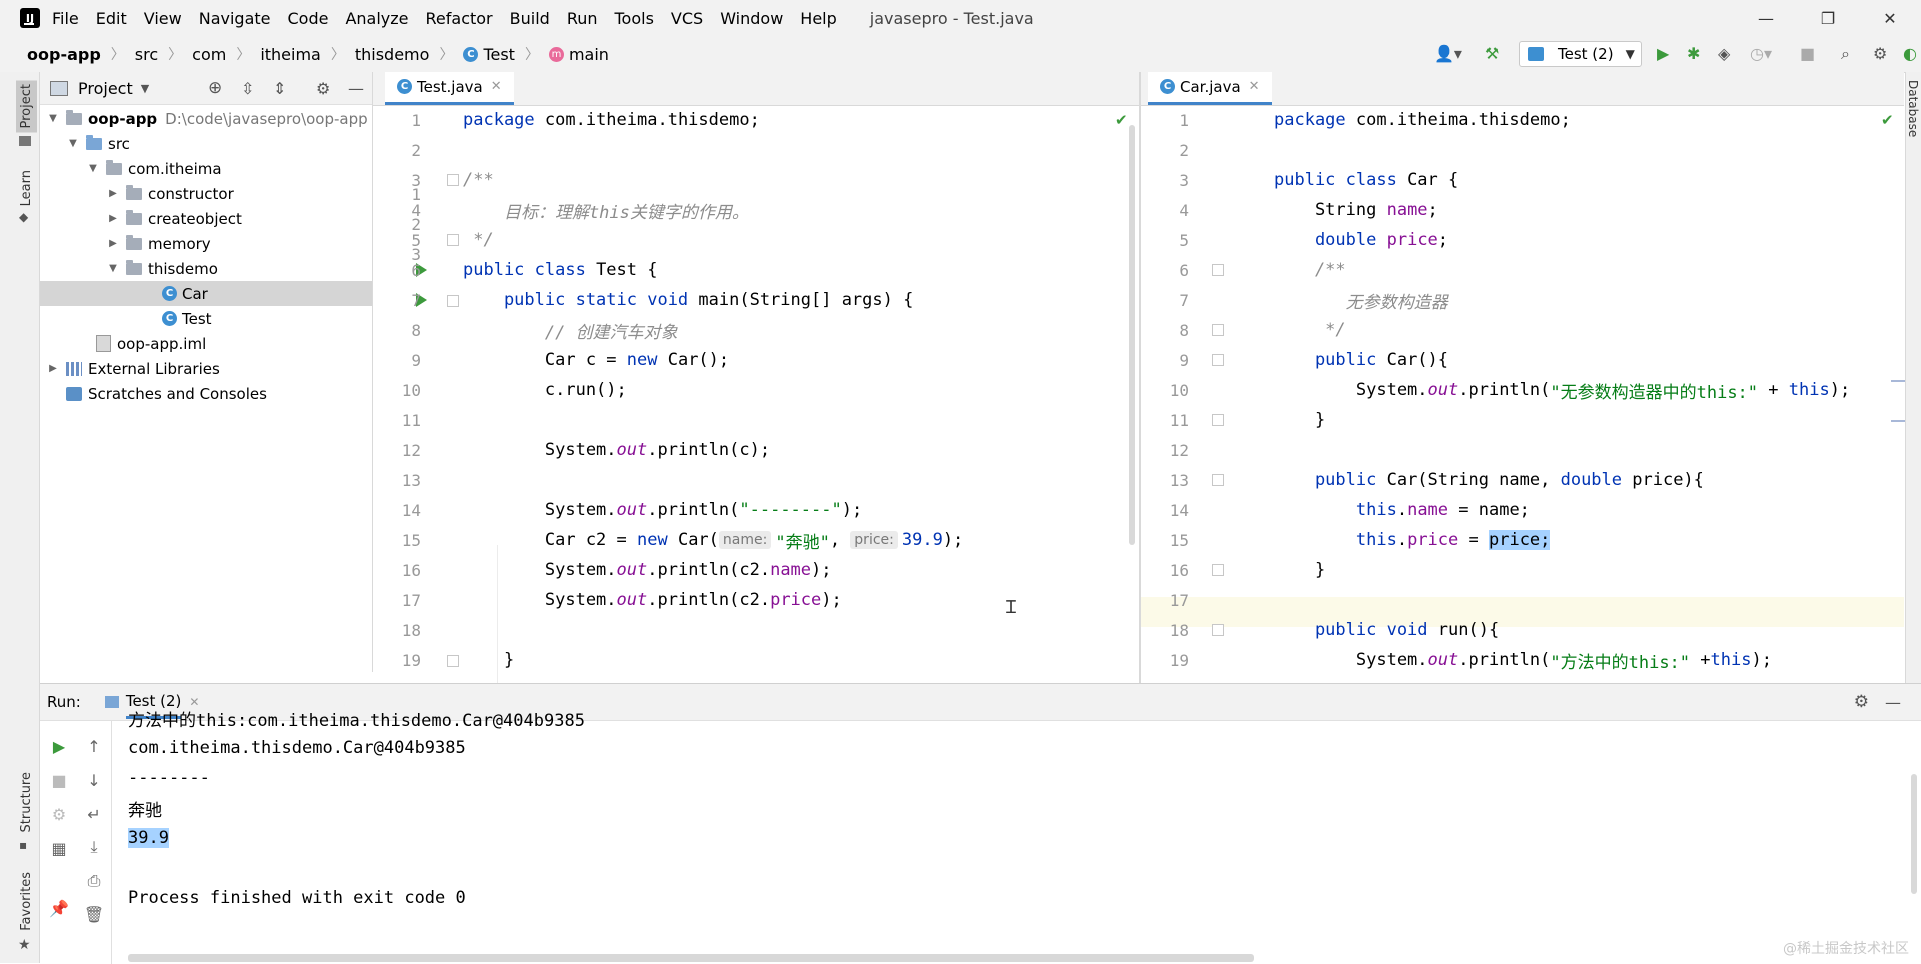  What do you see at coordinates (1663, 53) in the screenshot?
I see `run-icon: ▶` at bounding box center [1663, 53].